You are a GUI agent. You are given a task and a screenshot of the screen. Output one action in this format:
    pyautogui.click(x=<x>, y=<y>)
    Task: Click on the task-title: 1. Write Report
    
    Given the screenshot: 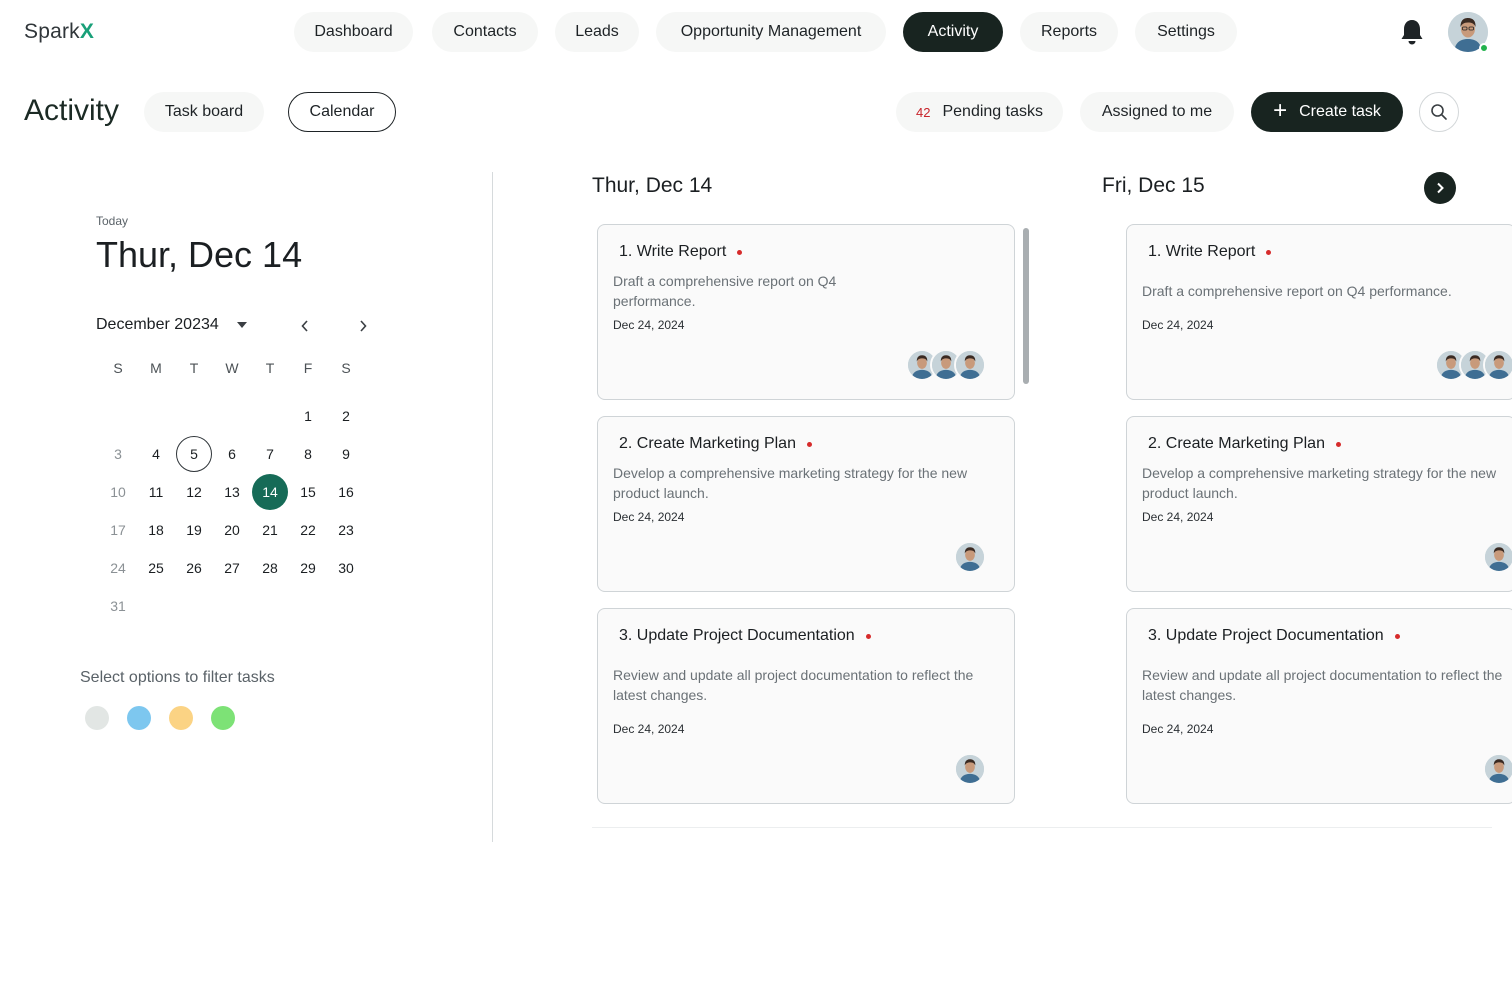 What is the action you would take?
    pyautogui.click(x=1210, y=252)
    